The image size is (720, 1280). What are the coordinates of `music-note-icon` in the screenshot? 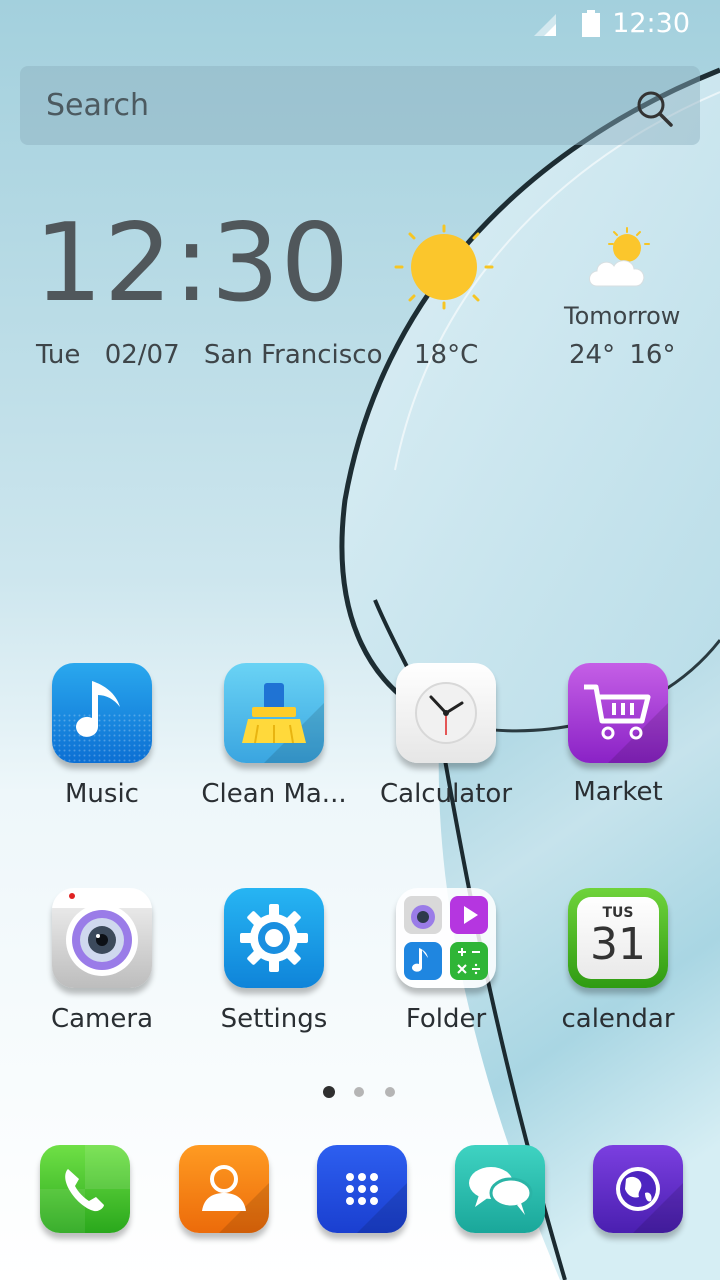 It's located at (102, 713).